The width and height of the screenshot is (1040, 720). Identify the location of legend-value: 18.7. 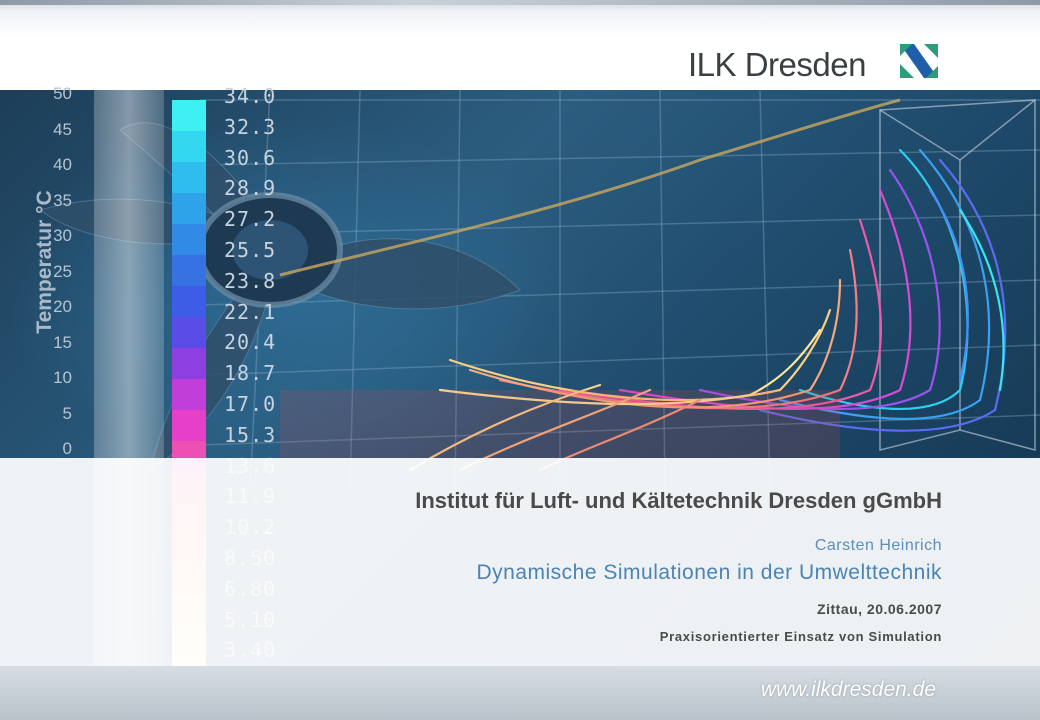
(250, 373).